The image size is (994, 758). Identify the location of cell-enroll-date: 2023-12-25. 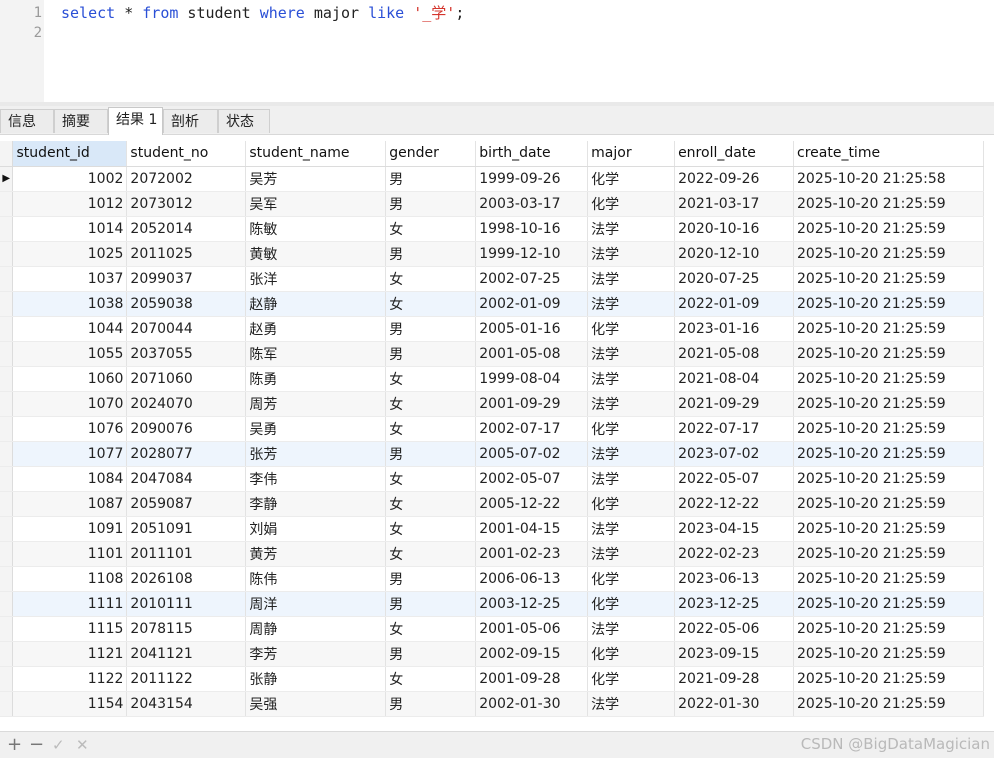
(734, 604).